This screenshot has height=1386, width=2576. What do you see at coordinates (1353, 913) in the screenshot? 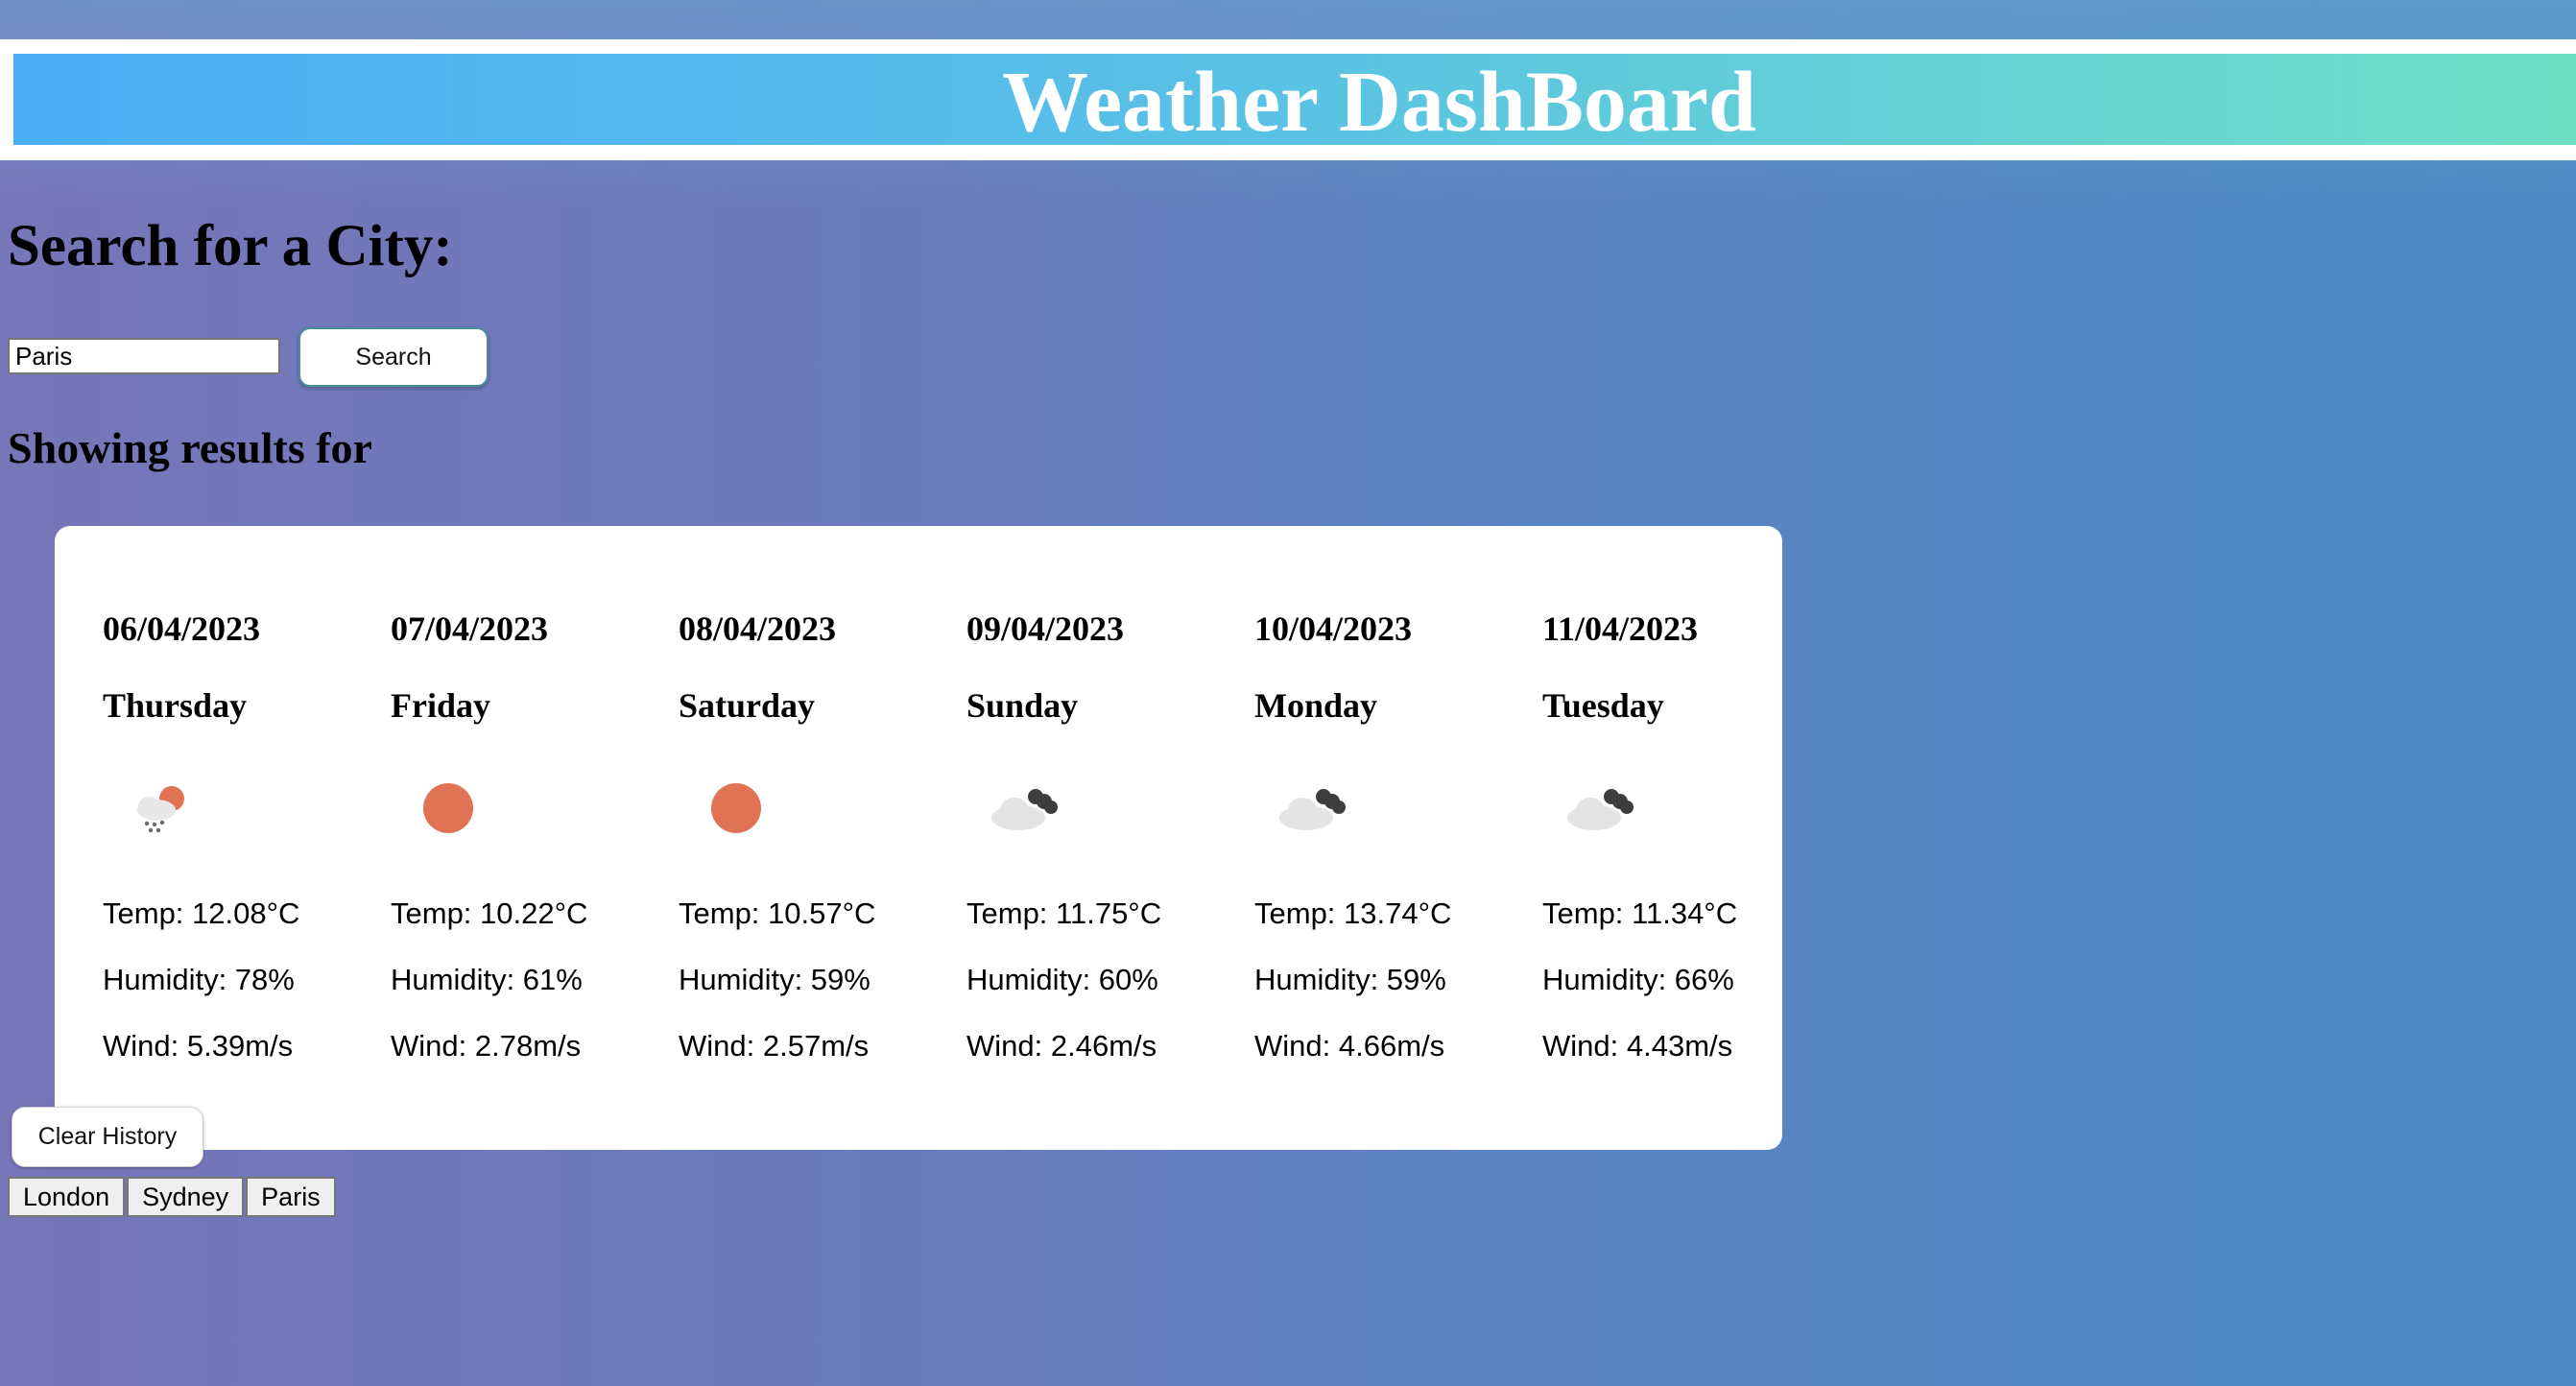
I see `forecast-temp: Temp: 13.74°C` at bounding box center [1353, 913].